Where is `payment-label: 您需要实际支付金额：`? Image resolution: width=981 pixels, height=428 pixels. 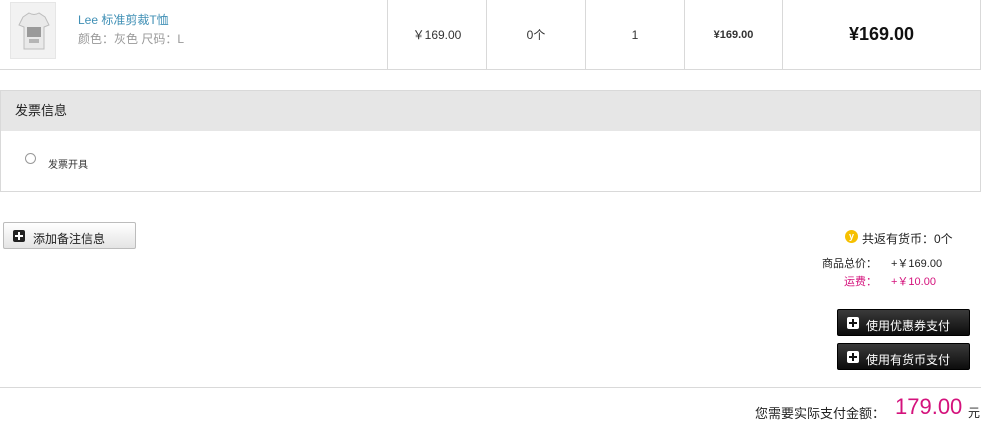
payment-label: 您需要实际支付金额： is located at coordinates (820, 413).